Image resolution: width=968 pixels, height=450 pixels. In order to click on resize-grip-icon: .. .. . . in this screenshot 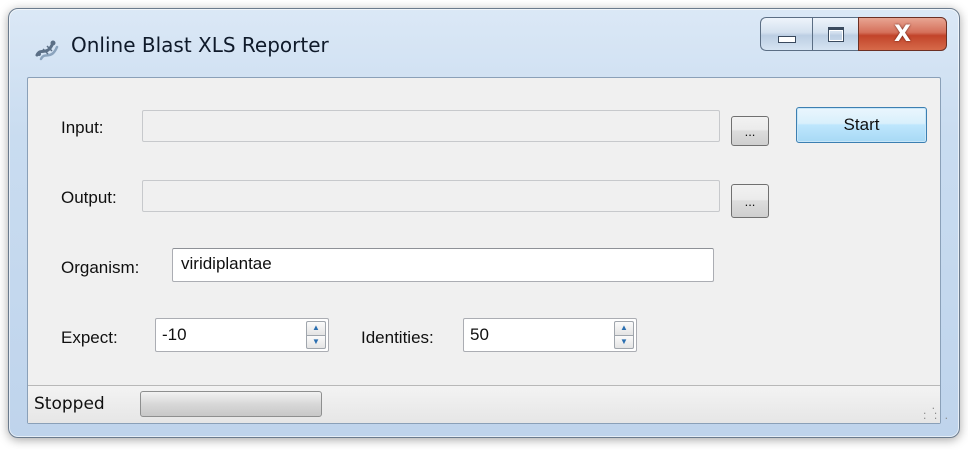, I will do `click(935, 412)`.